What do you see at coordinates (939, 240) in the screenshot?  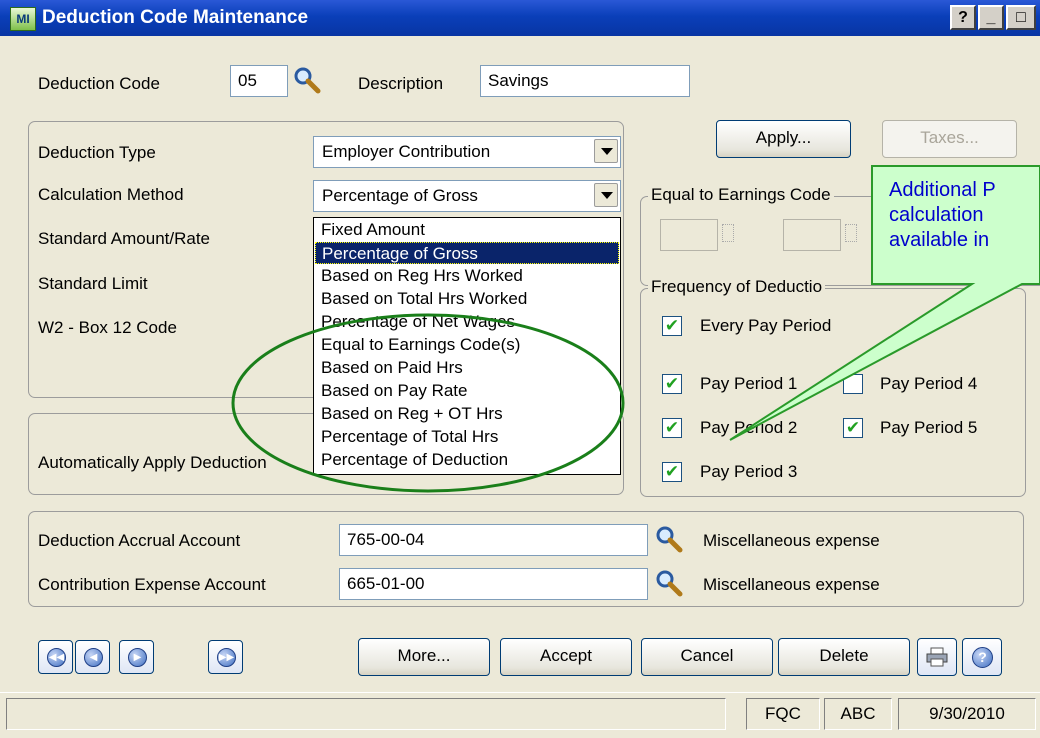 I see `callout-line-3: available in` at bounding box center [939, 240].